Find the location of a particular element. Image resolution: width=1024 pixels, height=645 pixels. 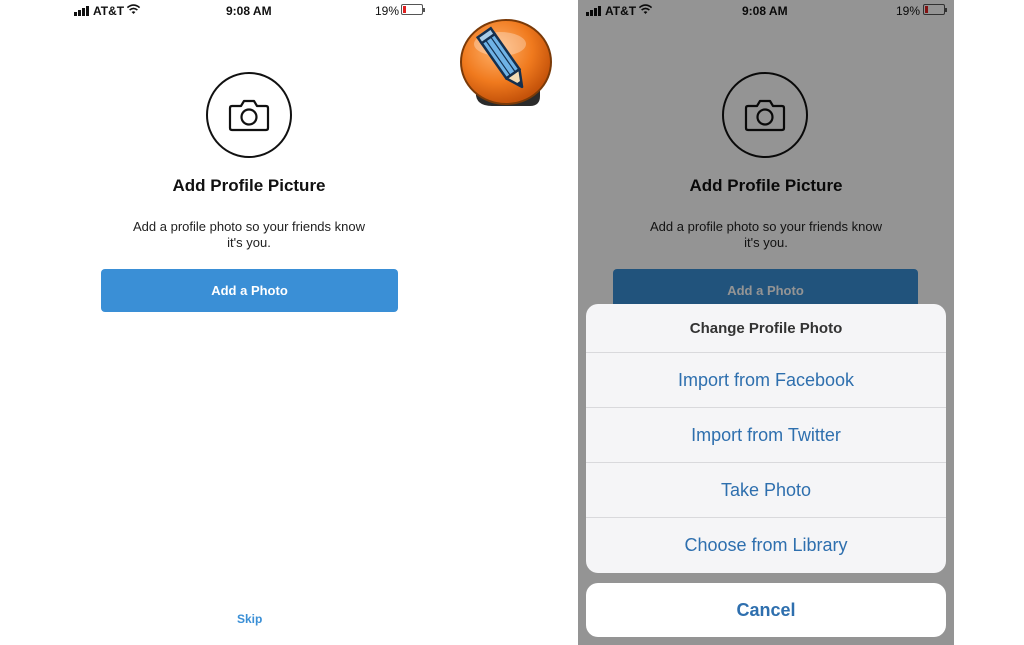

status-bar: AT&T 9:08 AM 19% is located at coordinates (250, 11).